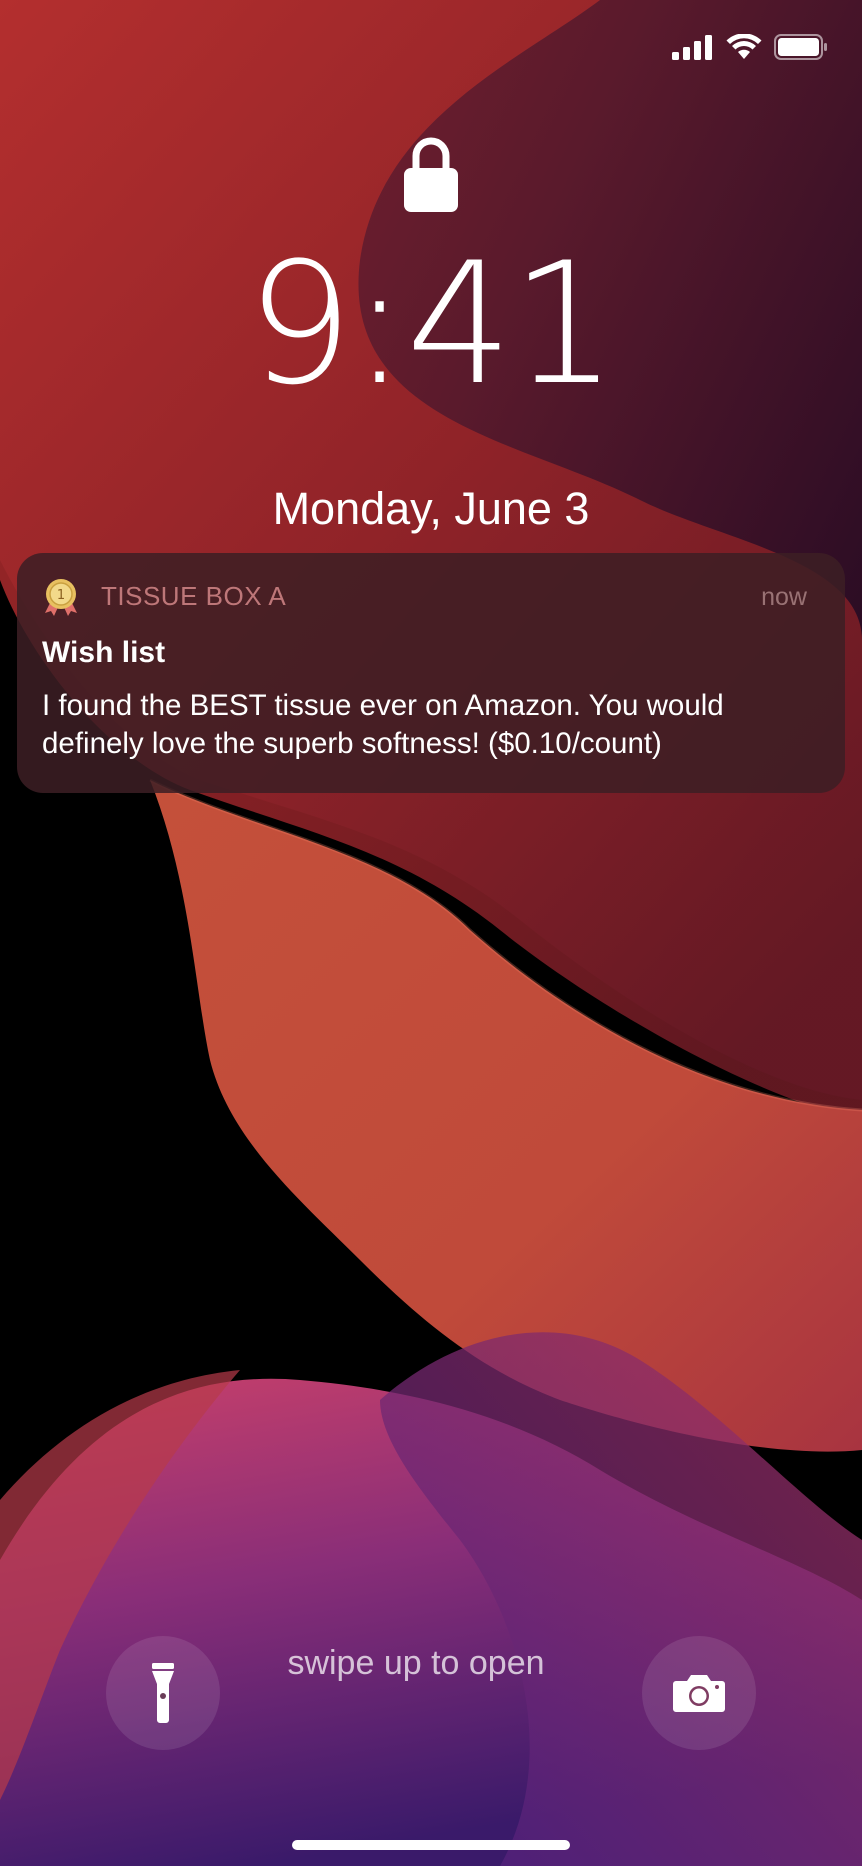 The image size is (862, 1866). I want to click on wifi-icon, so click(744, 46).